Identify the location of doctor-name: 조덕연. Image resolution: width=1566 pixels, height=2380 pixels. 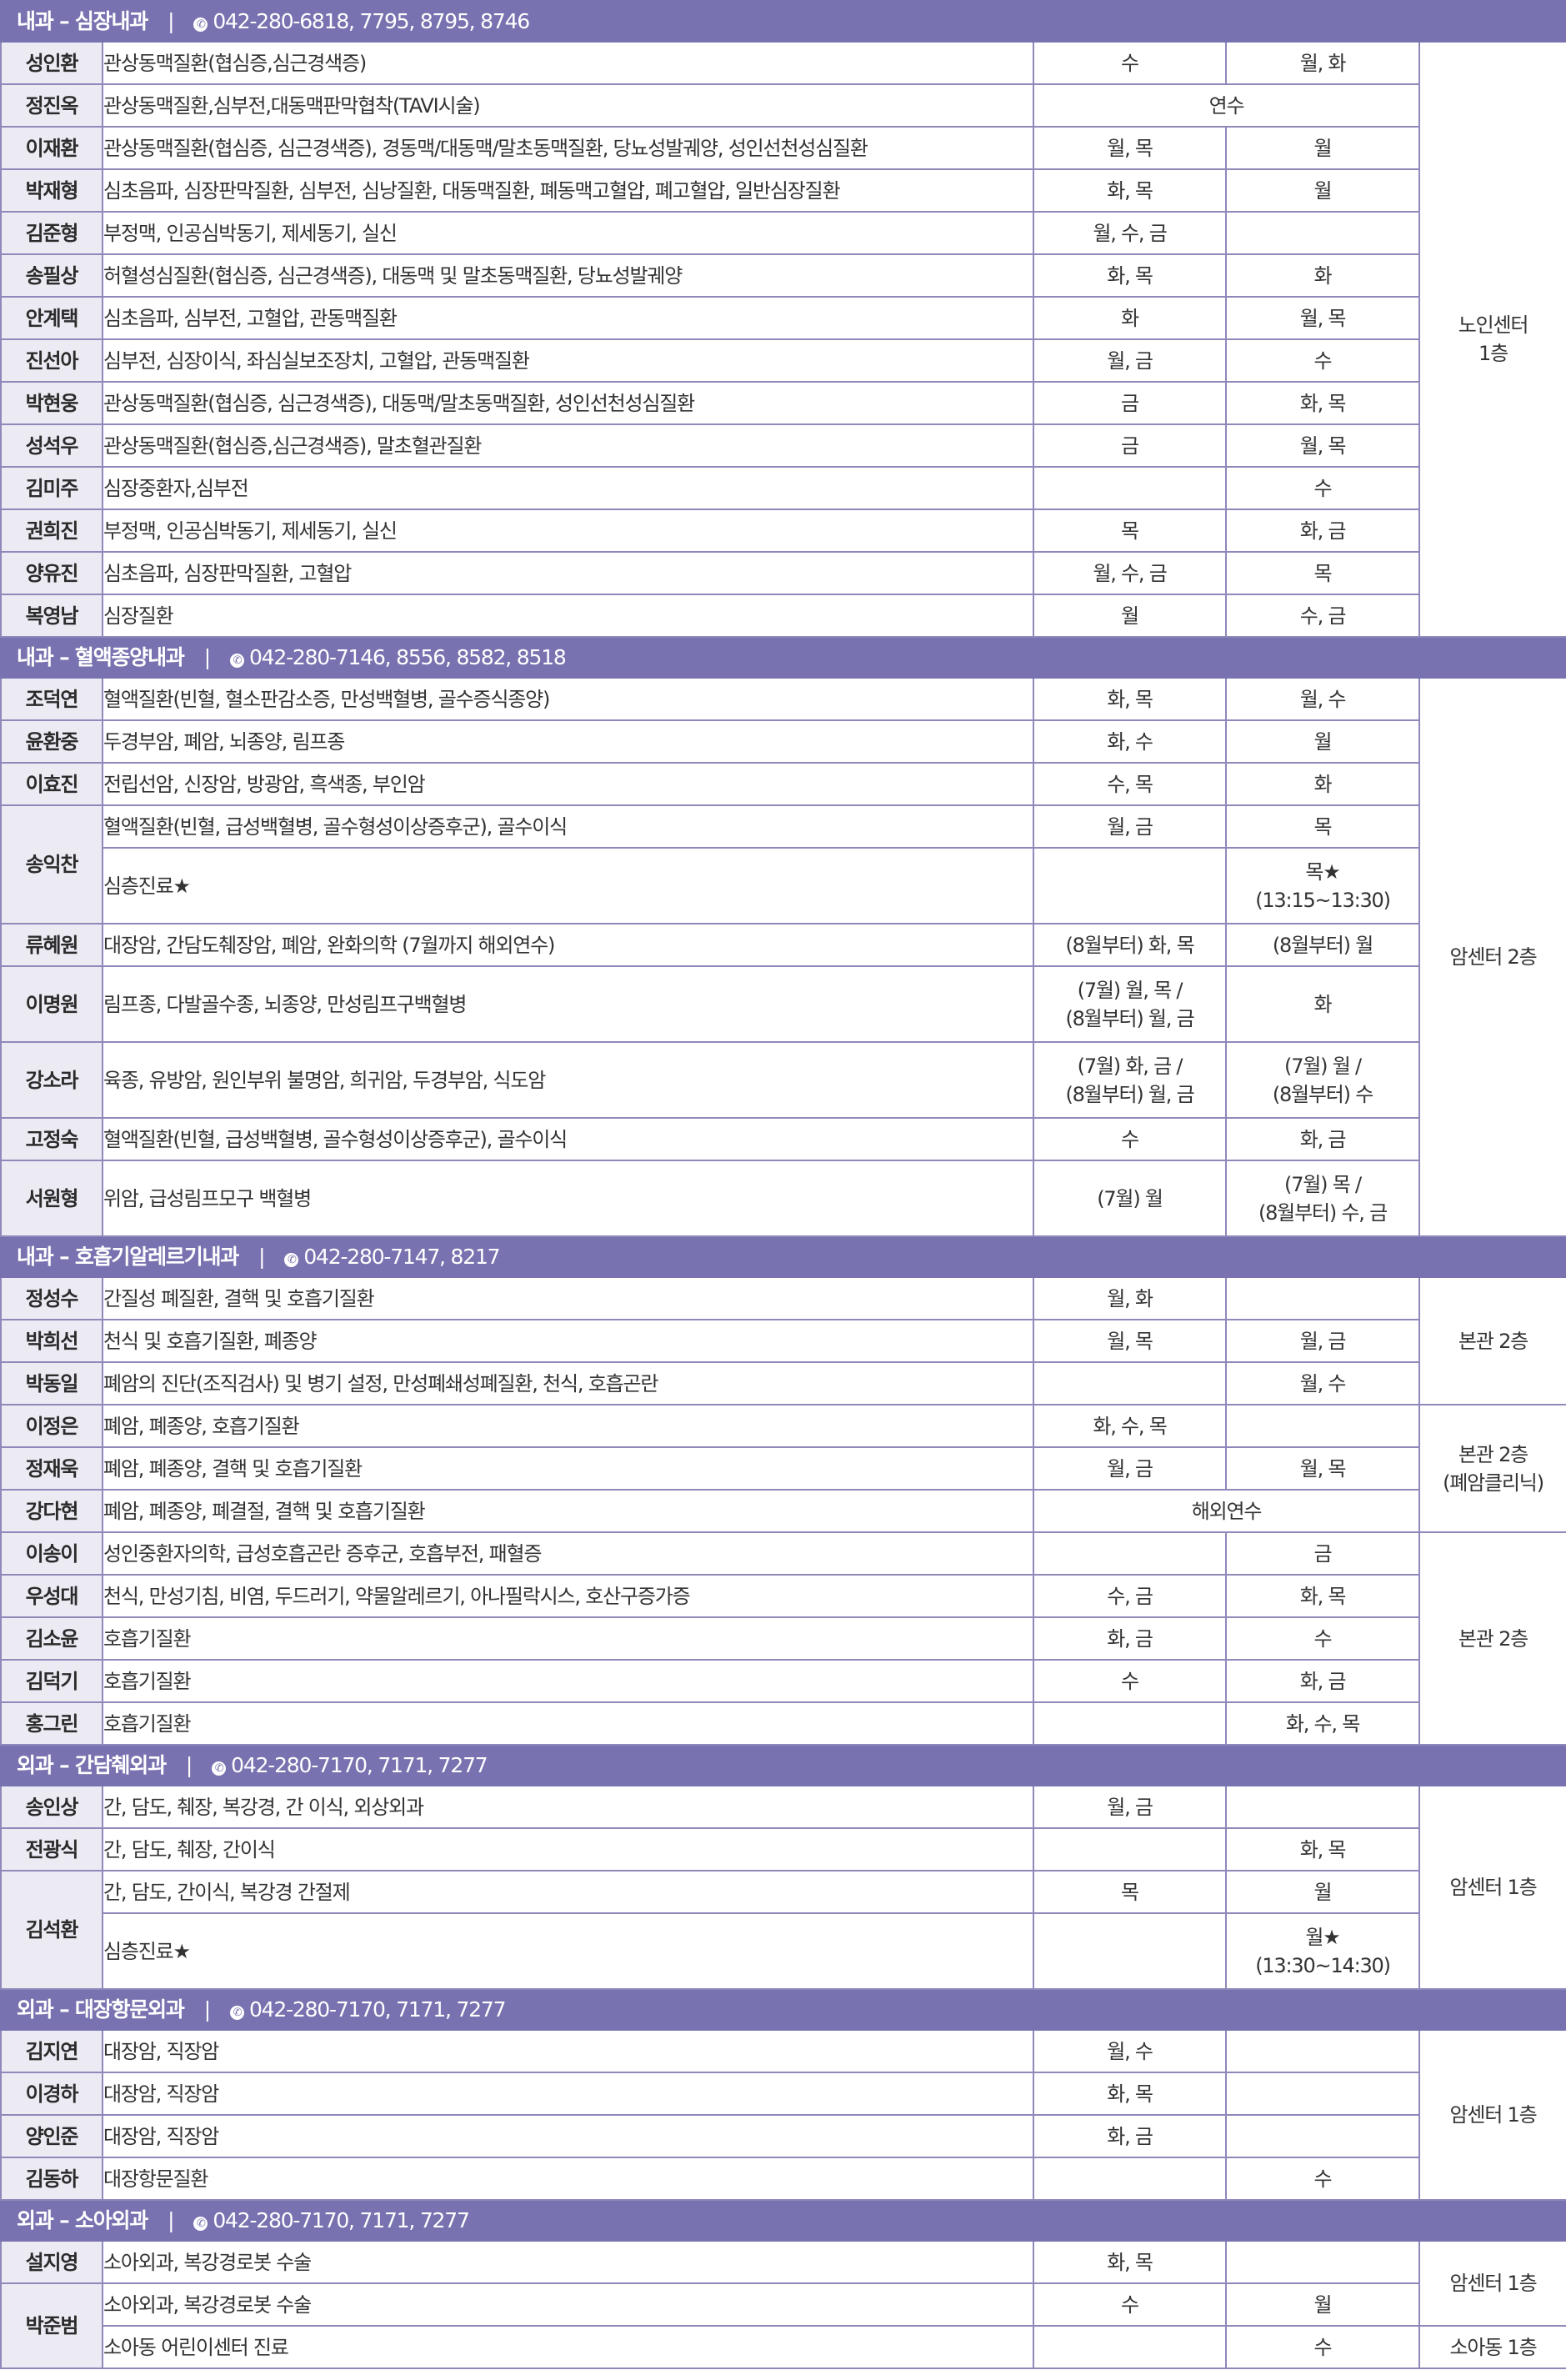
(51, 699).